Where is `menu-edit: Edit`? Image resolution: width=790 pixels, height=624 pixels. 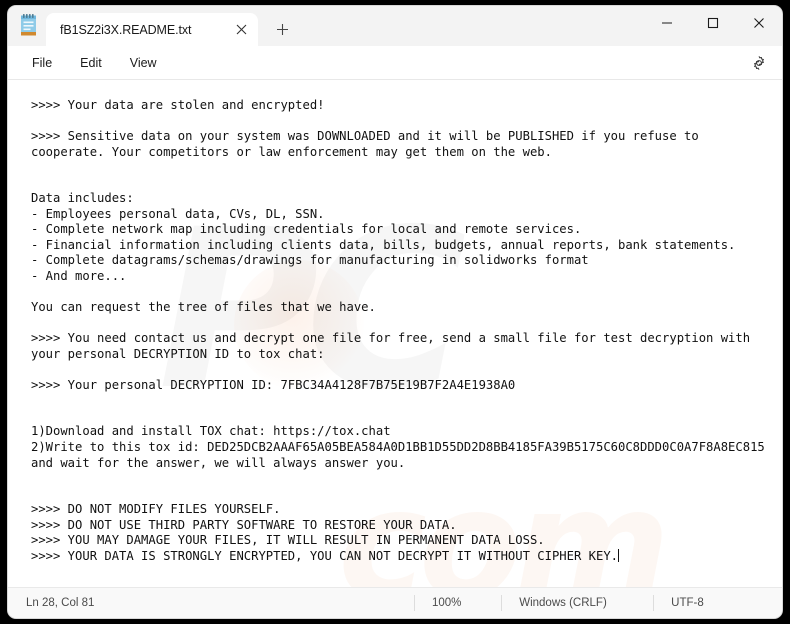 menu-edit: Edit is located at coordinates (91, 63).